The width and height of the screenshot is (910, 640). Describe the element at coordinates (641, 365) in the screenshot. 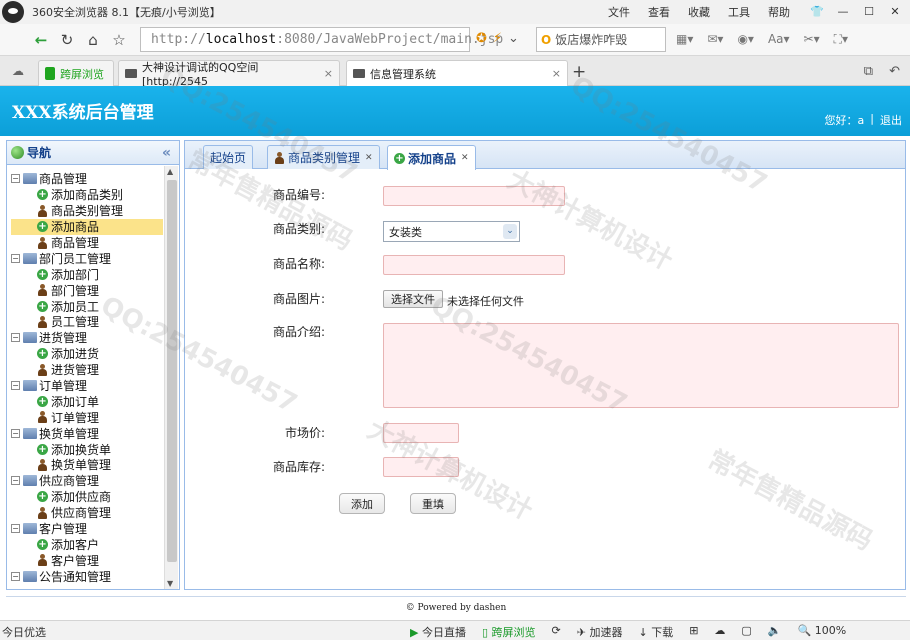

I see `goods-intro-textarea` at that location.